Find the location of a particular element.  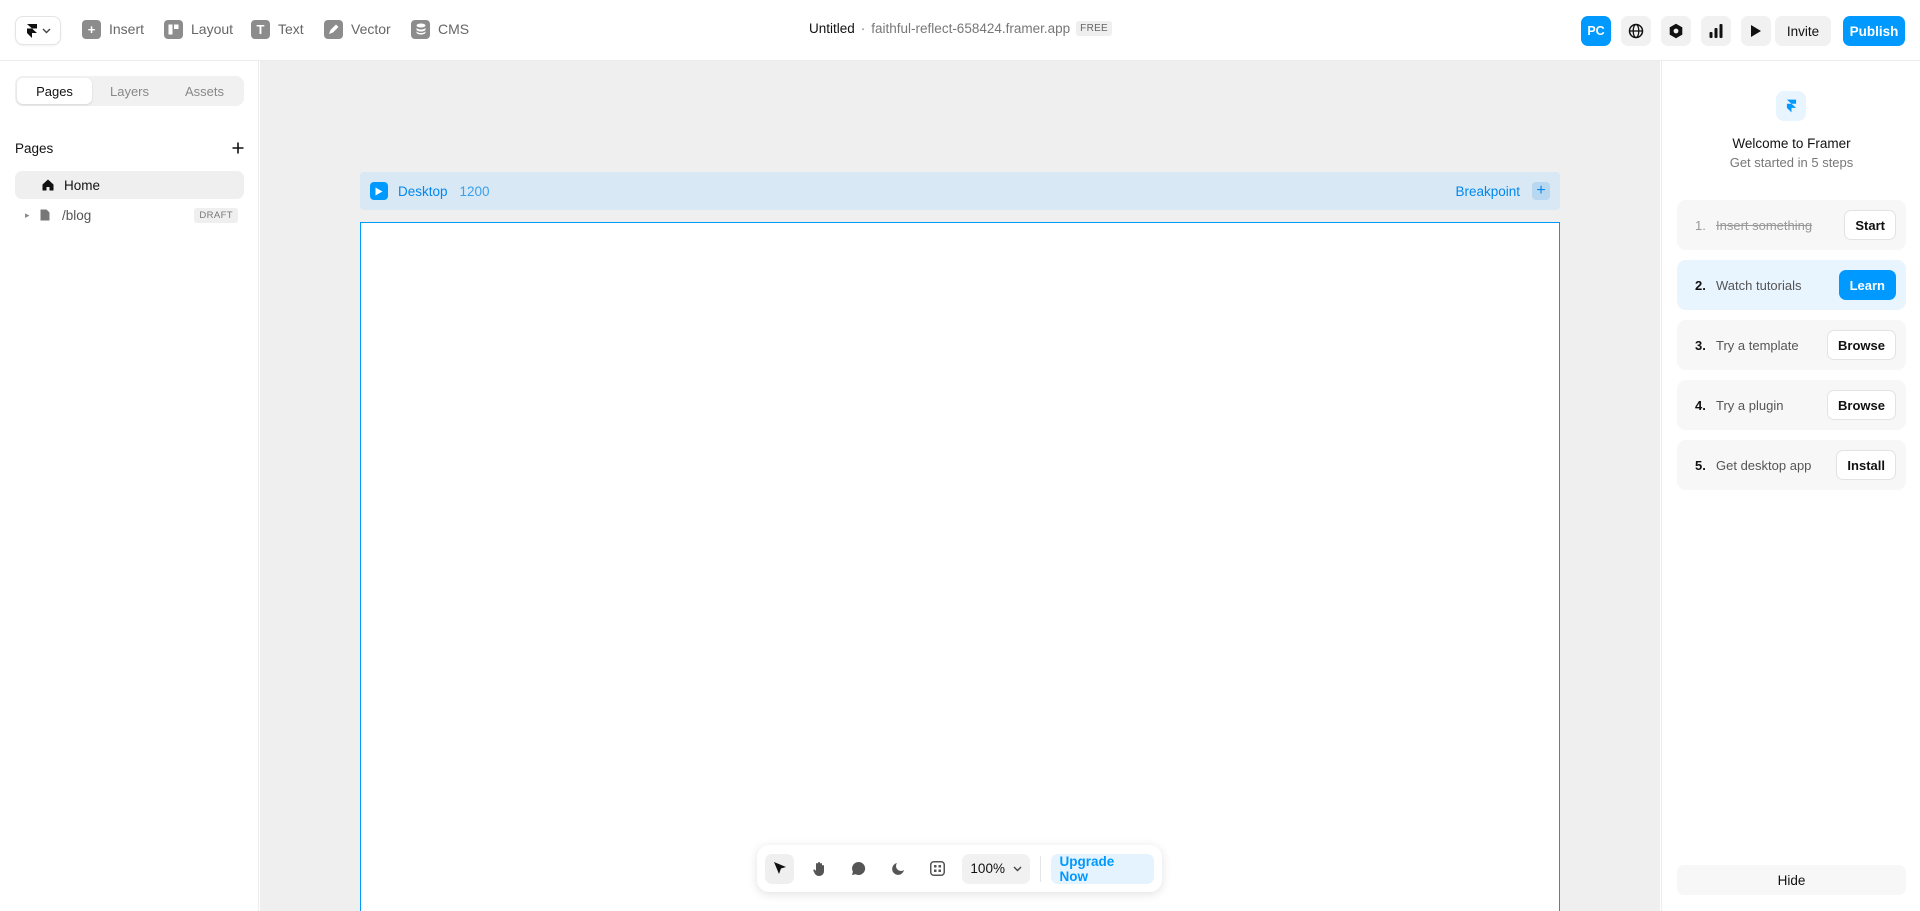

browse-templates-button: Browse is located at coordinates (1861, 345).